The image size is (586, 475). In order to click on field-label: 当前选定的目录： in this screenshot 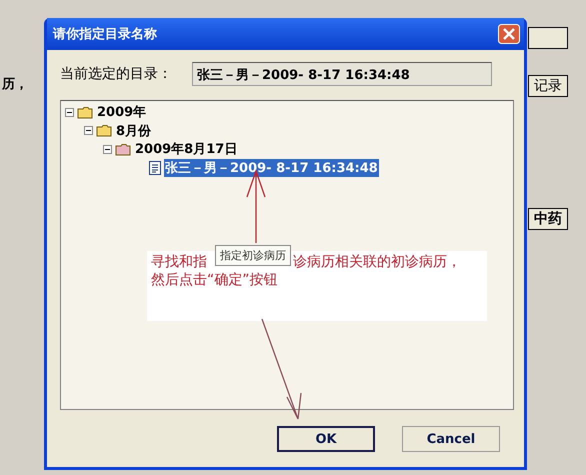, I will do `click(116, 74)`.